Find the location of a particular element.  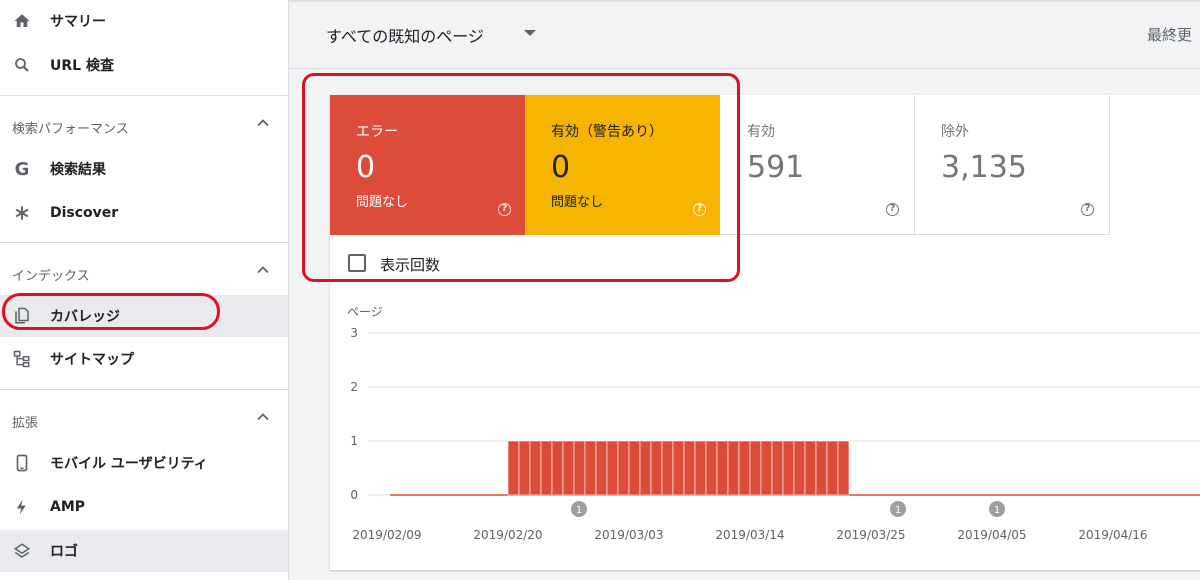

y-tick-label: 3 is located at coordinates (354, 333).